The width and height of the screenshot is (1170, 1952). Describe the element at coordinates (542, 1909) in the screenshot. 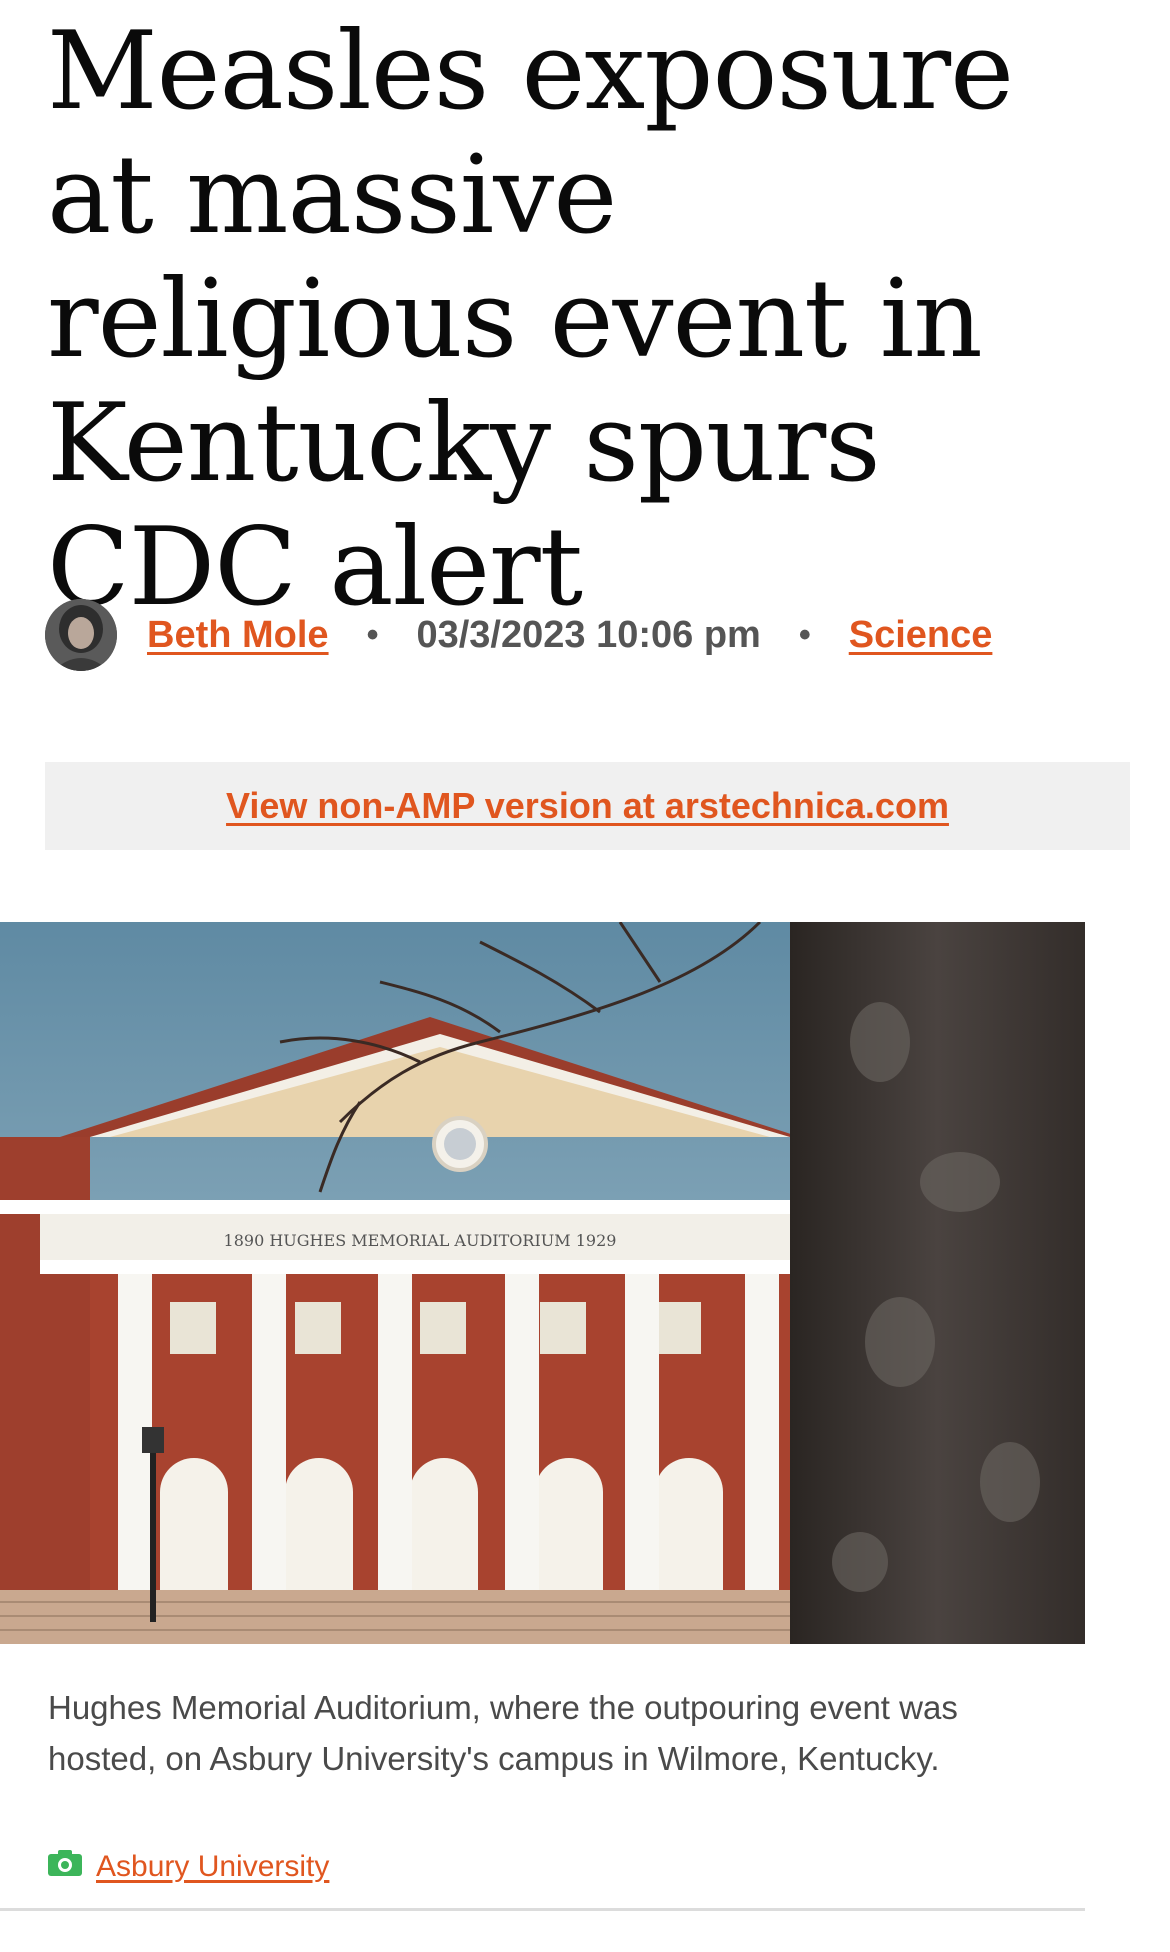

I see `divider` at that location.